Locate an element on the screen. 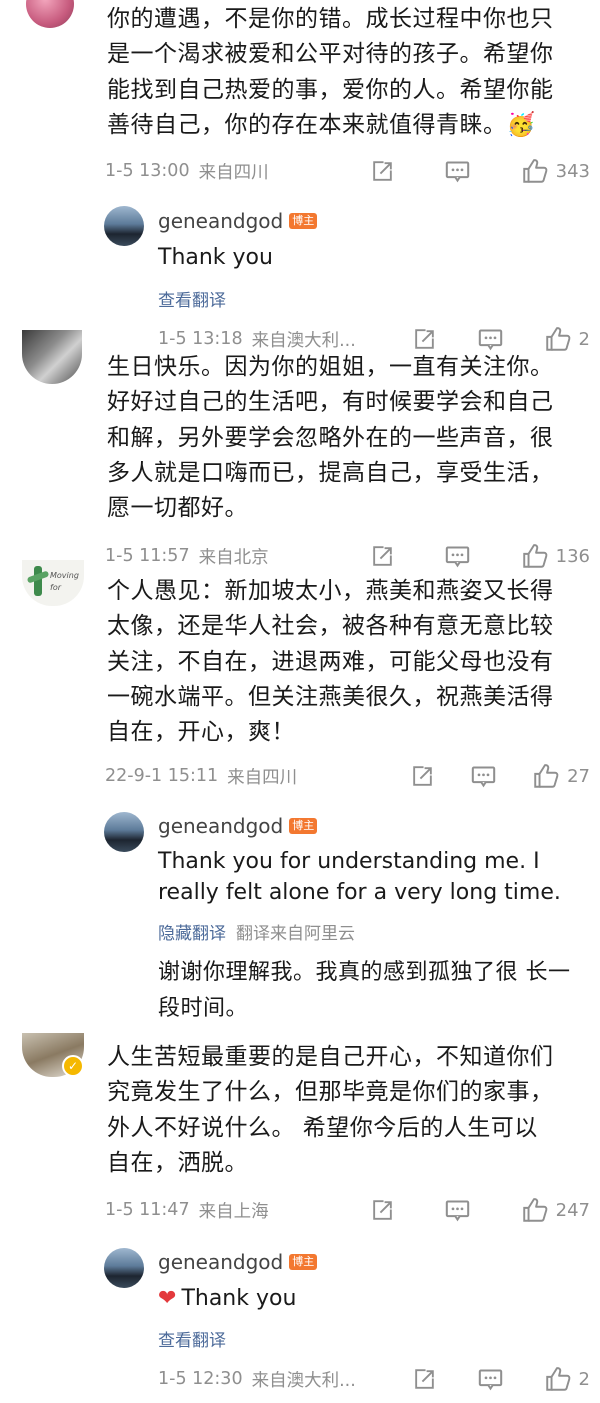  reply-actions: 2 is located at coordinates (501, 1379).